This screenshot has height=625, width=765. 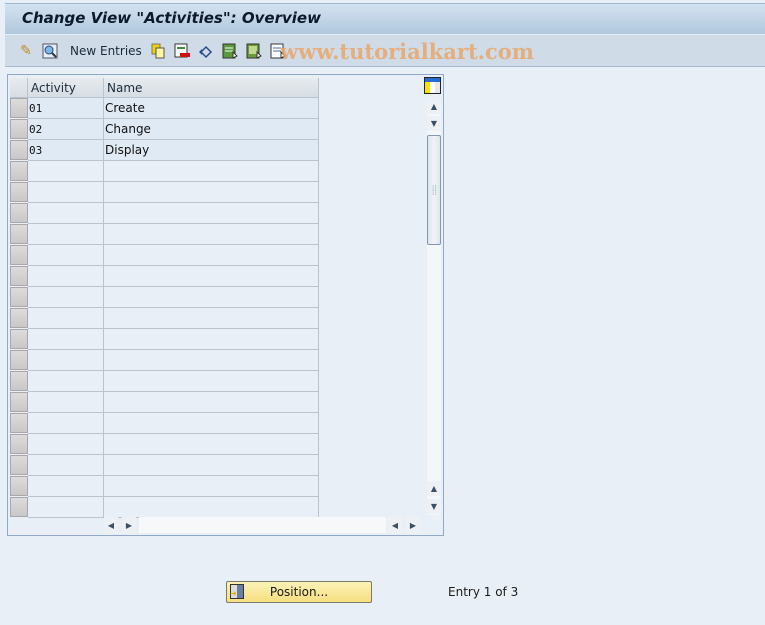 I want to click on watermark: www.tutorialkart.com, so click(x=407, y=51).